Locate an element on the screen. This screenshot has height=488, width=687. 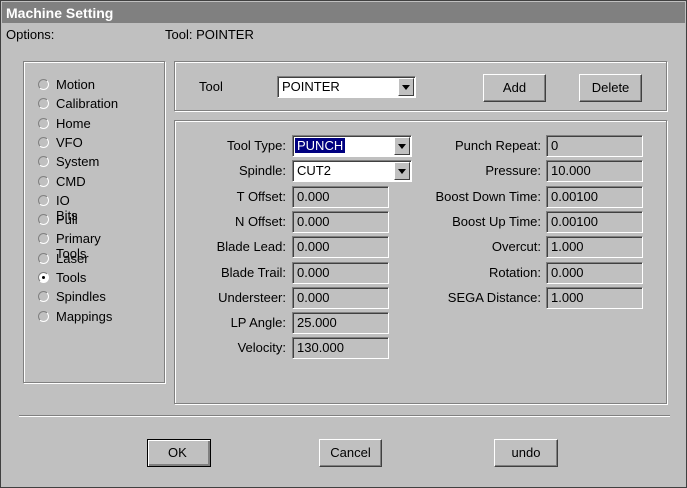
option-label: Motion is located at coordinates (76, 84).